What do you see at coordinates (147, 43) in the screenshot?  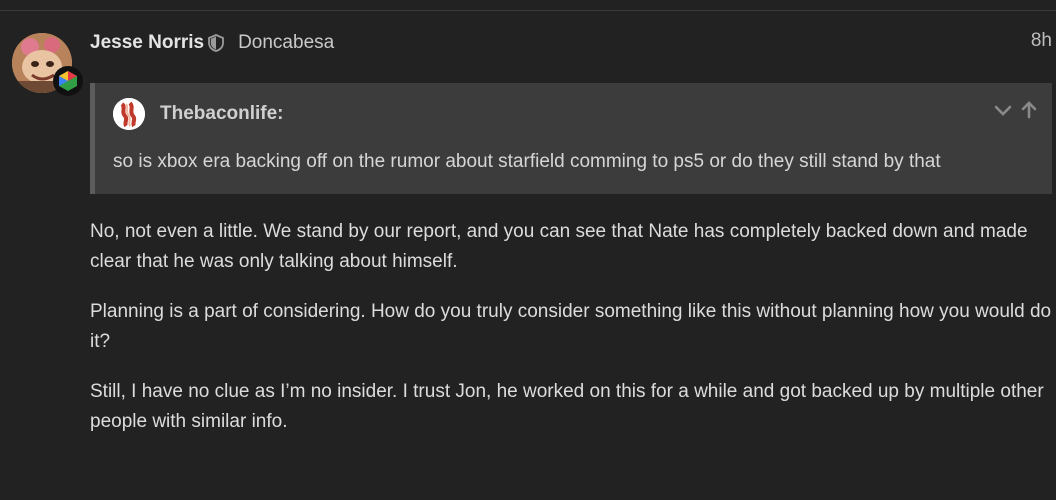 I see `username-link: Jesse Norris` at bounding box center [147, 43].